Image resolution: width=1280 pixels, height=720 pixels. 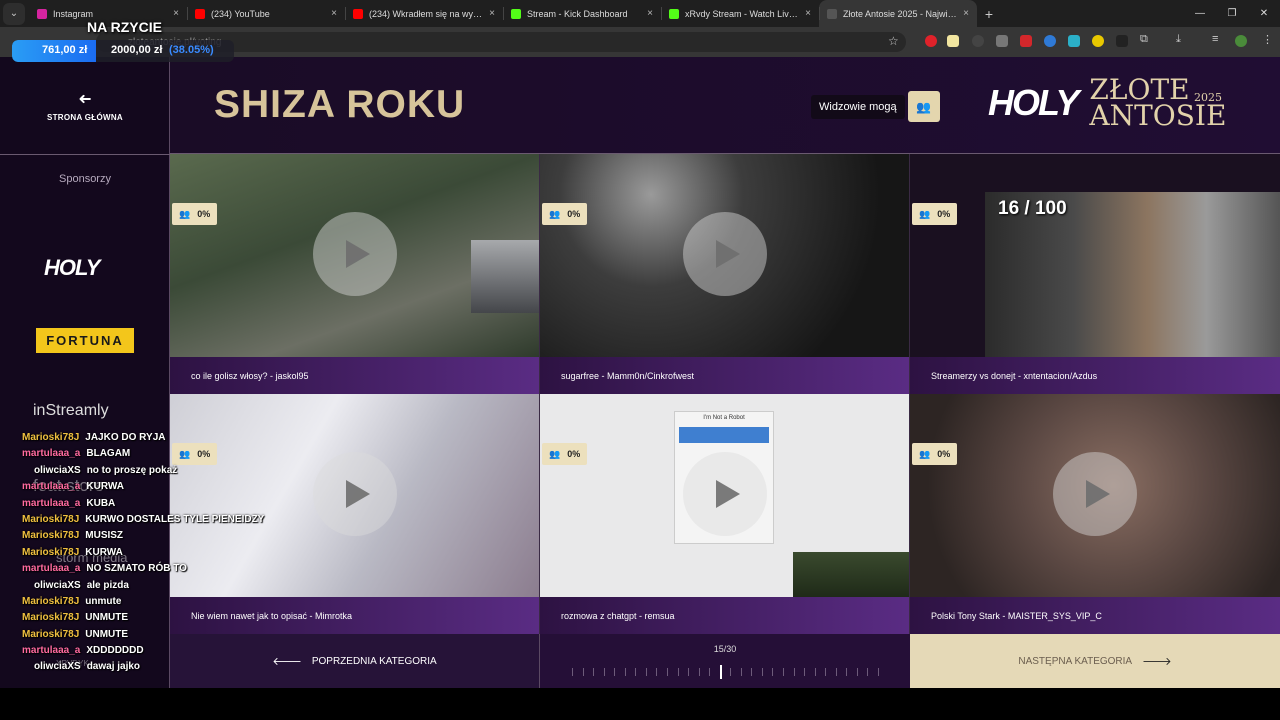 I want to click on browser-tab: (234) YouTube ×, so click(x=266, y=13).